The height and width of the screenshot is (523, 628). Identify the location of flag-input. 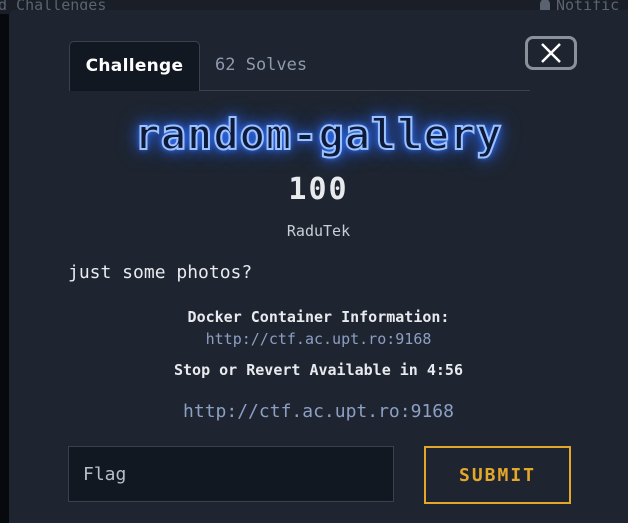
(231, 474).